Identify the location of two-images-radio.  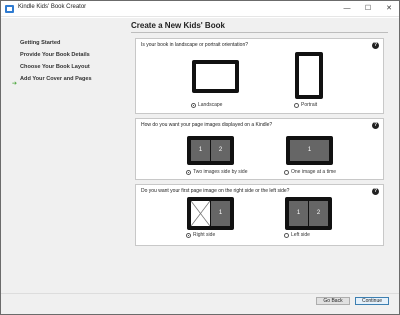
(188, 172).